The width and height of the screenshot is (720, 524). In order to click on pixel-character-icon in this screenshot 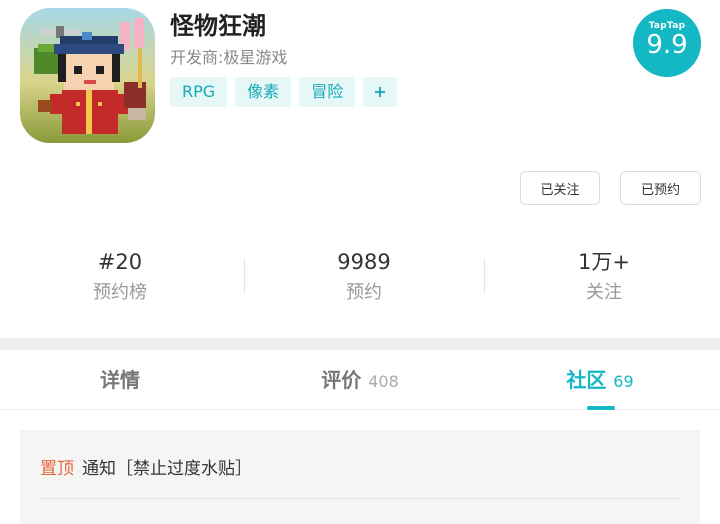, I will do `click(87, 75)`.